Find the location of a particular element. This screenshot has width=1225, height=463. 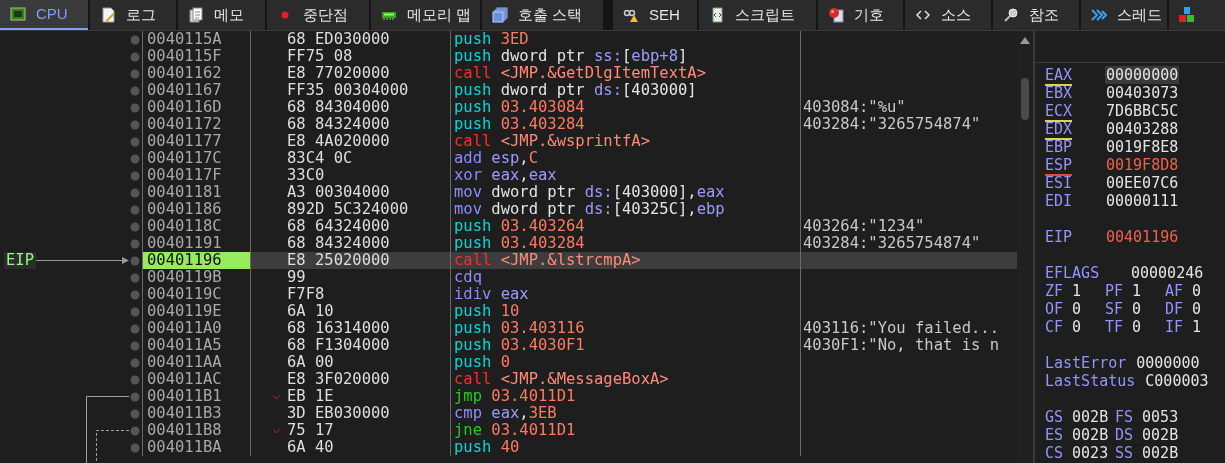

register-value: 00000000 is located at coordinates (1142, 75).